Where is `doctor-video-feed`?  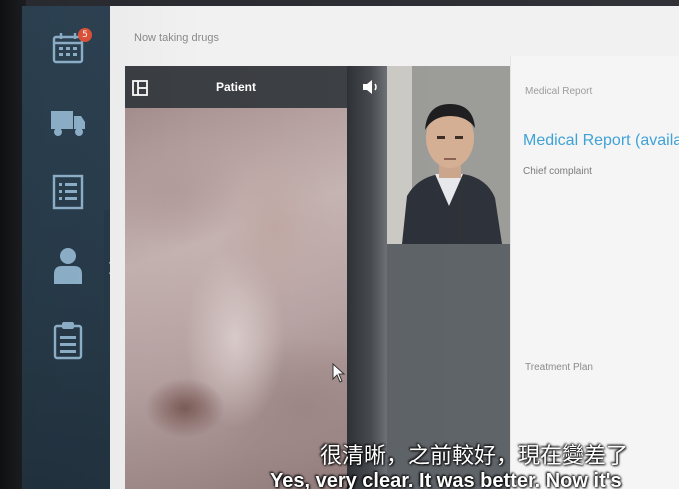
doctor-video-feed is located at coordinates (448, 155).